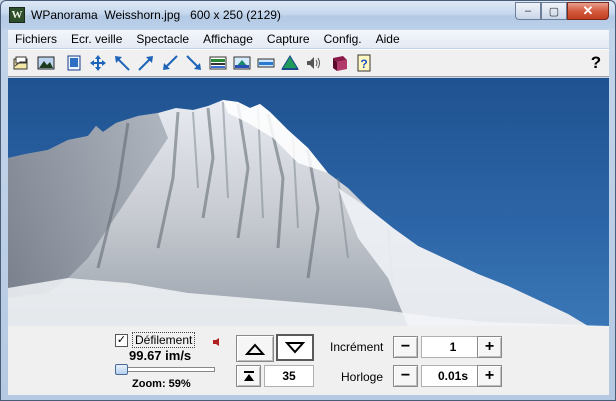  I want to click on move-all-icon, so click(98, 63).